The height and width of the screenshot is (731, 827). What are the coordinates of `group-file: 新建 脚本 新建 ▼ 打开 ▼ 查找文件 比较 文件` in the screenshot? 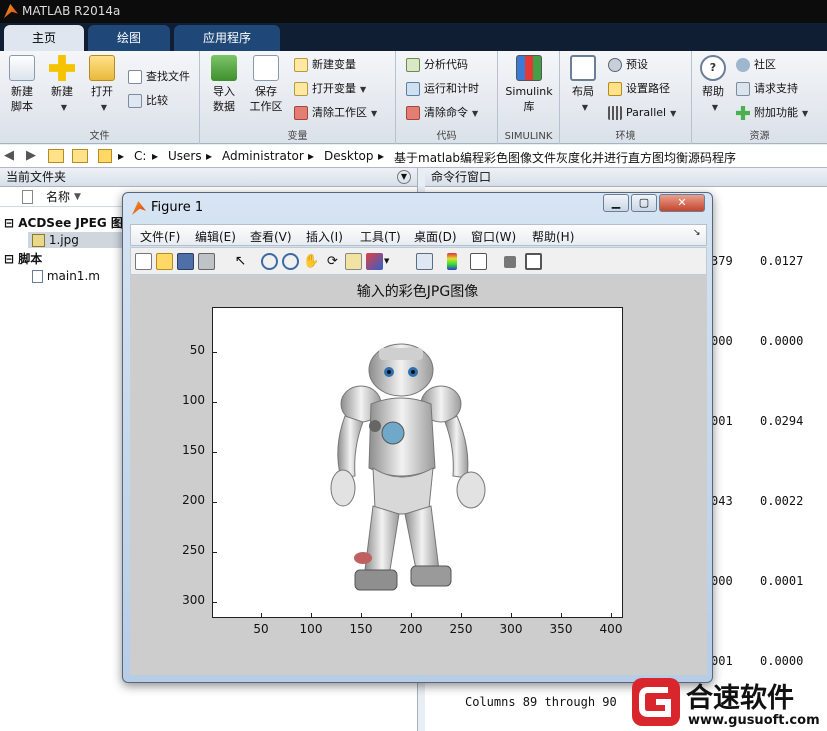 It's located at (100, 97).